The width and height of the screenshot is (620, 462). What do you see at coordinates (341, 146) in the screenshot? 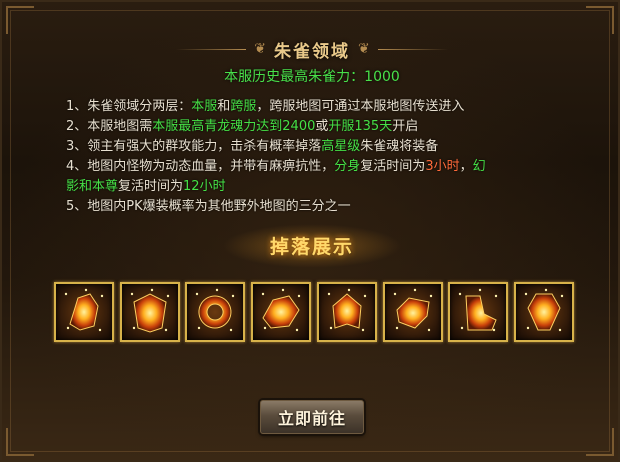
I see `rule-text-segment: 高星级` at bounding box center [341, 146].